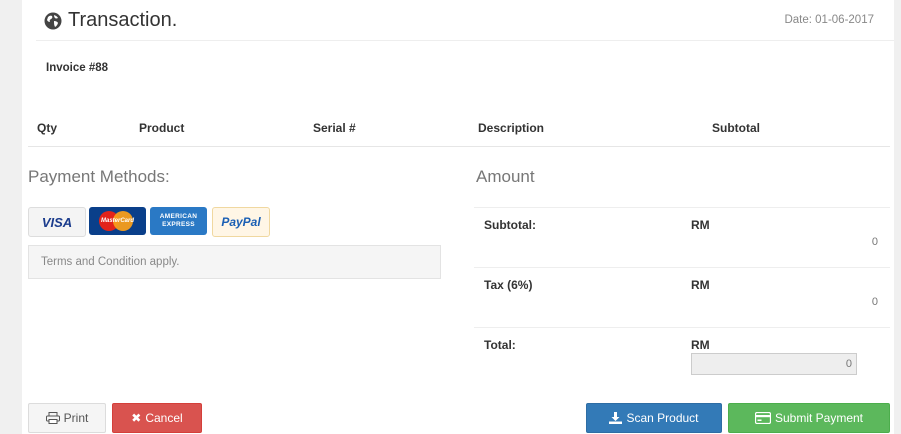 Image resolution: width=901 pixels, height=434 pixels. Describe the element at coordinates (700, 225) in the screenshot. I see `subtotal-currency: RM` at that location.